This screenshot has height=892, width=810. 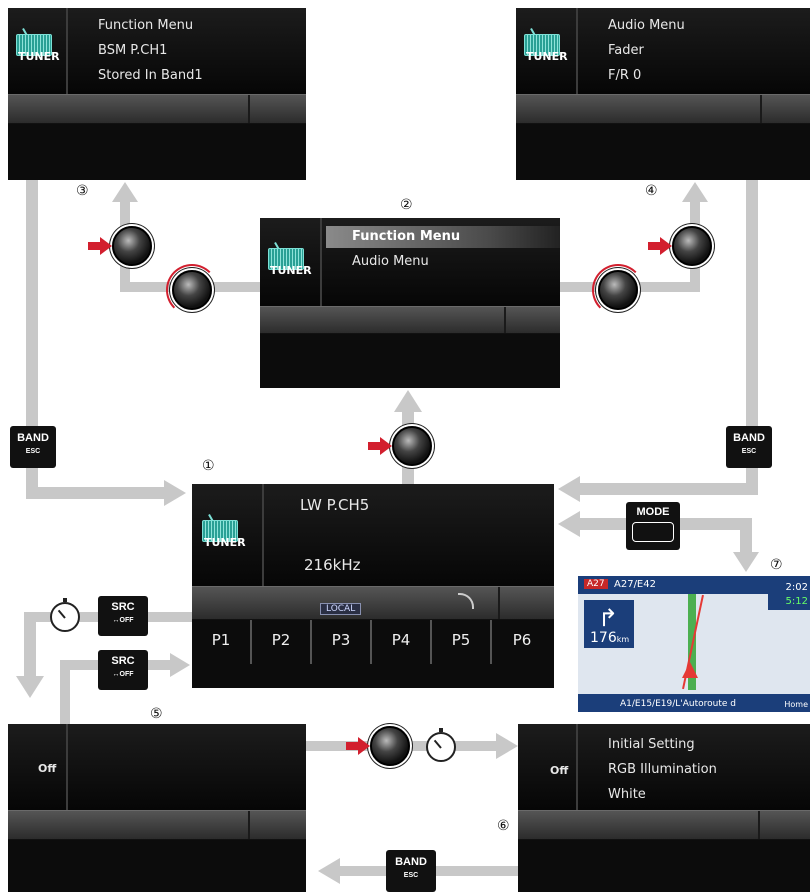 I want to click on flow-arrow-to-nav, so click(x=746, y=562).